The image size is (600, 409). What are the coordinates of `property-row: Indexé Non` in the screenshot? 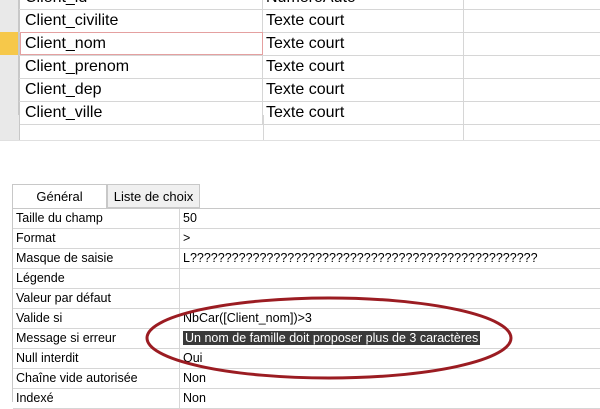 It's located at (306, 399).